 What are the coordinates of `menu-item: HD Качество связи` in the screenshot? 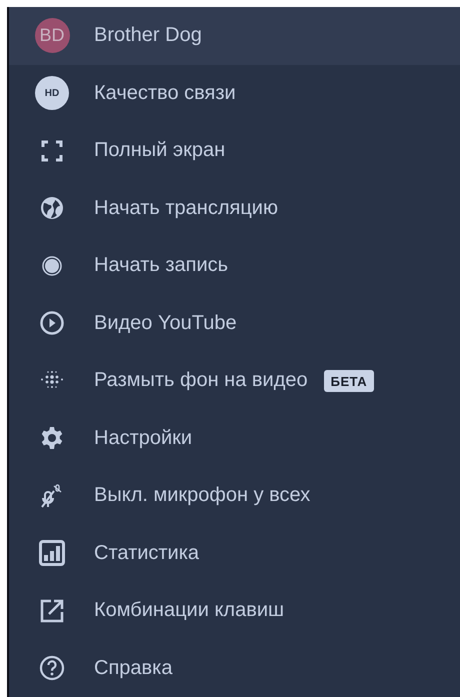 It's located at (234, 93).